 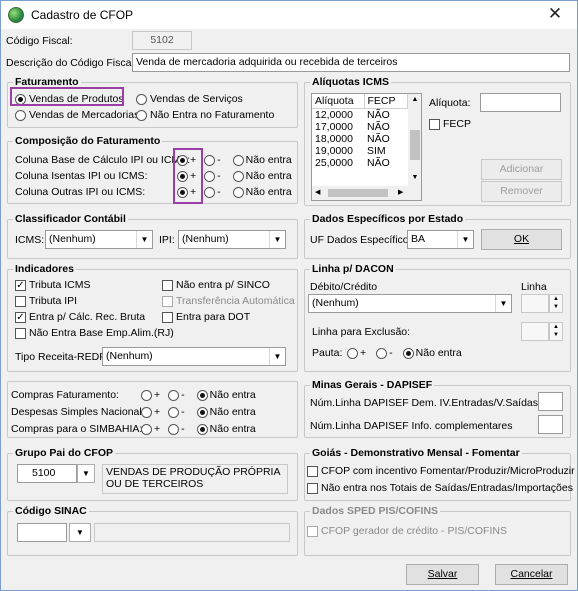 I want to click on compras-faturamento-options: + - Não entra, so click(x=198, y=395).